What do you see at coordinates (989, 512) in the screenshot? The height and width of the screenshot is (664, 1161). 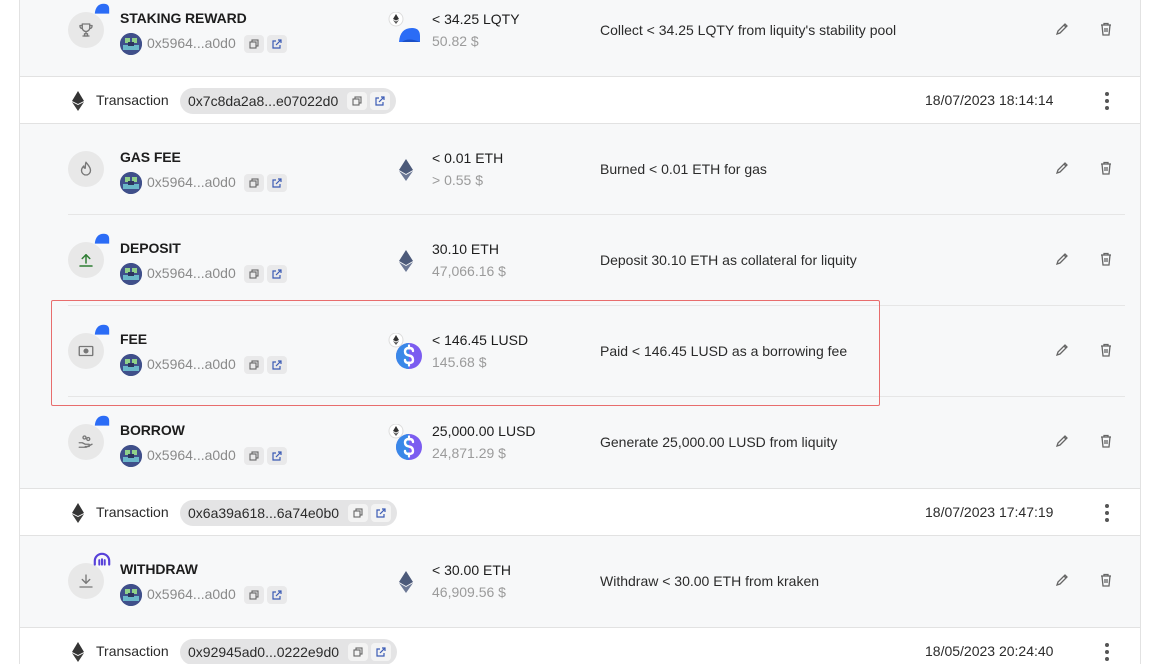 I see `transaction-date: 18/07/2023 17:47:19` at bounding box center [989, 512].